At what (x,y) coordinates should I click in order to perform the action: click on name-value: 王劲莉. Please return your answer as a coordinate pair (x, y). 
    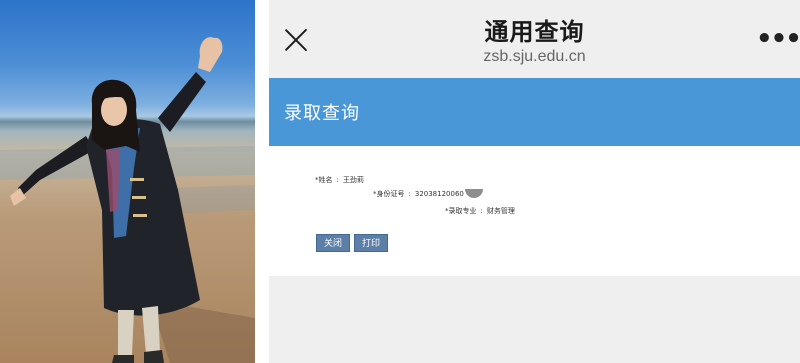
    Looking at the image, I should click on (353, 180).